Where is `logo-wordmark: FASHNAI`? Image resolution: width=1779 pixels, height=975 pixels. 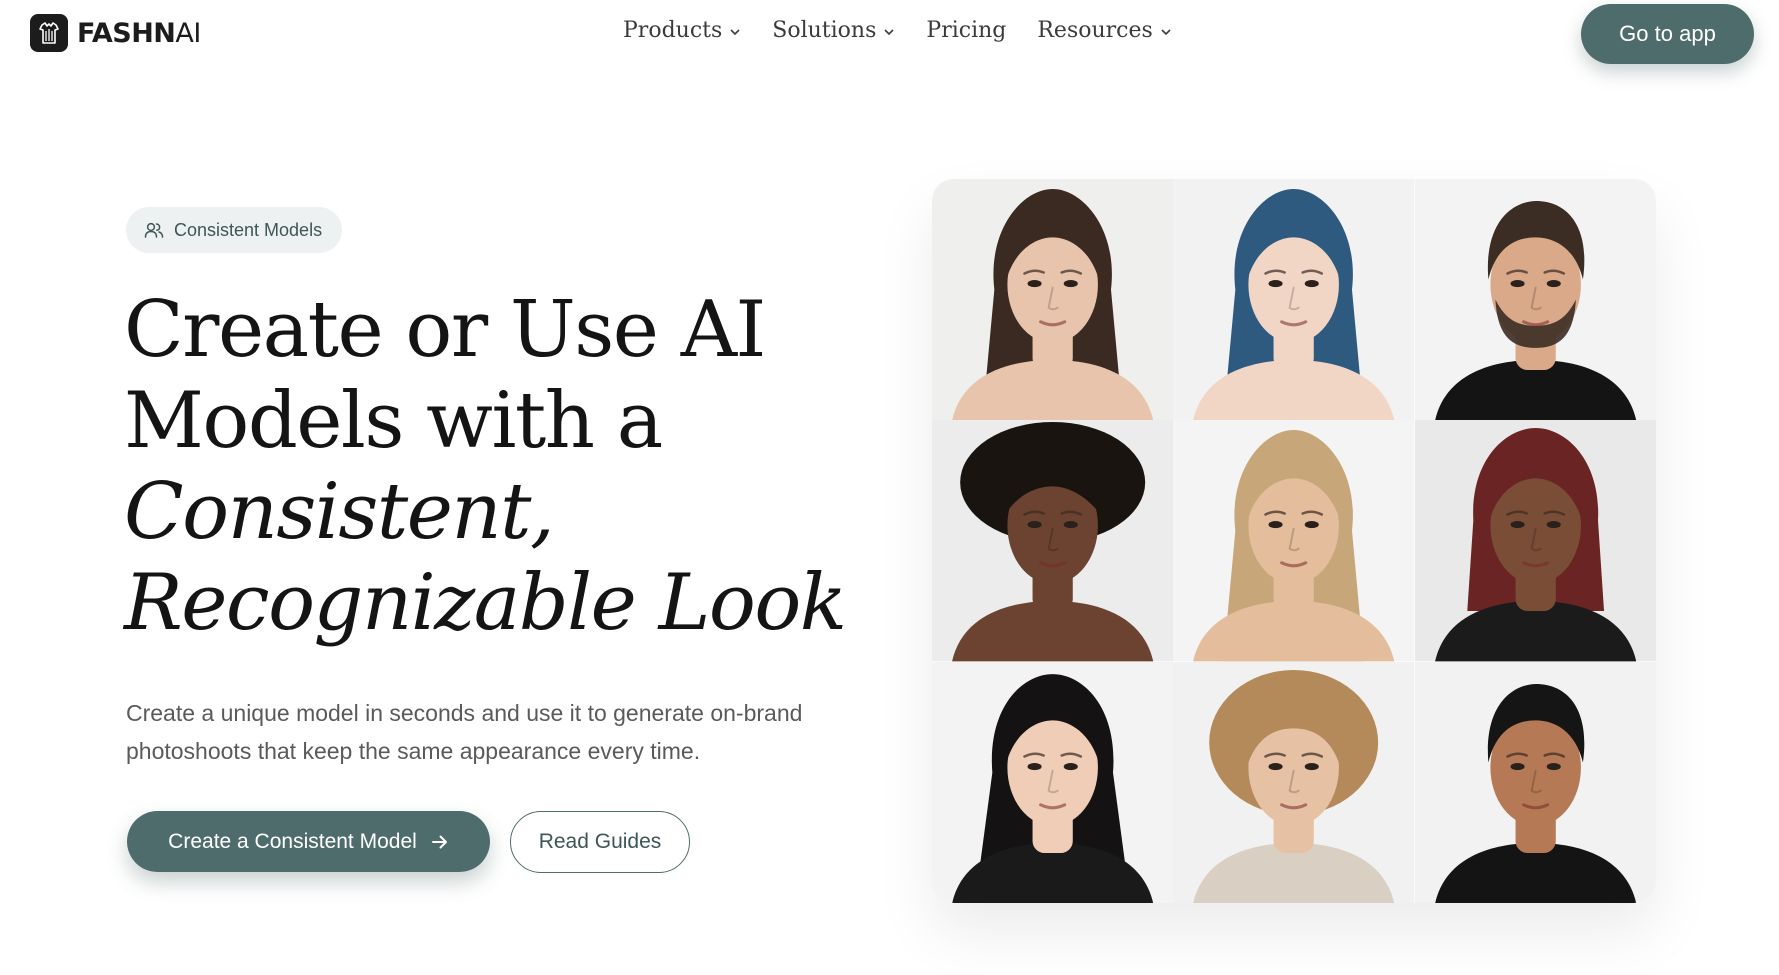 logo-wordmark: FASHNAI is located at coordinates (139, 33).